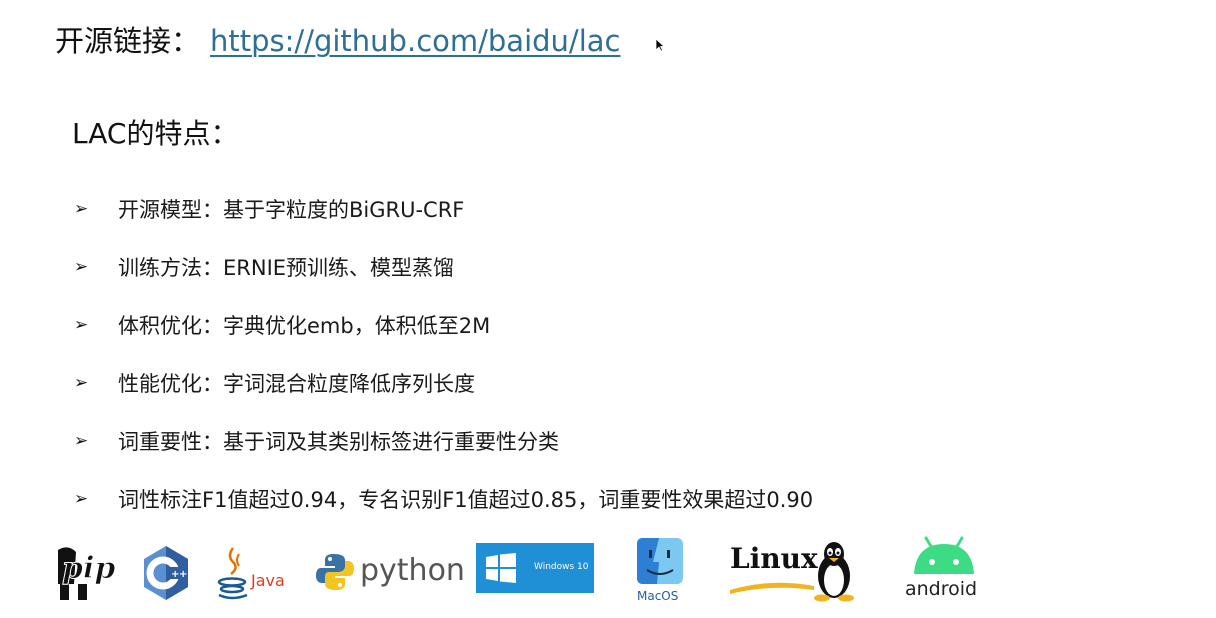  What do you see at coordinates (296, 384) in the screenshot?
I see `feature-text: 性能优化：字词混合粒度降低序列长度` at bounding box center [296, 384].